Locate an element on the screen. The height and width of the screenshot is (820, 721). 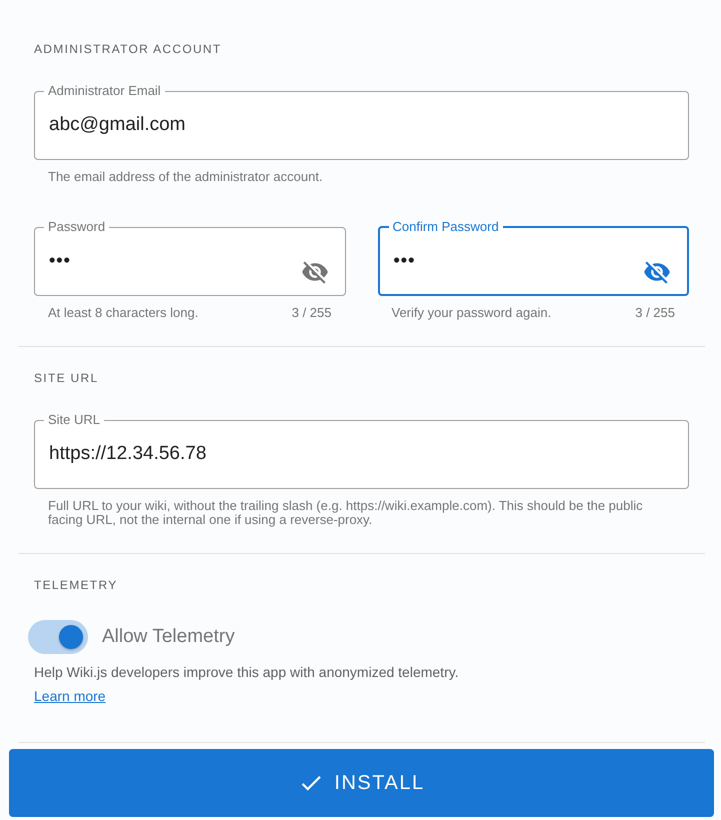
field-hint: The email address of the administrator account. is located at coordinates (185, 176).